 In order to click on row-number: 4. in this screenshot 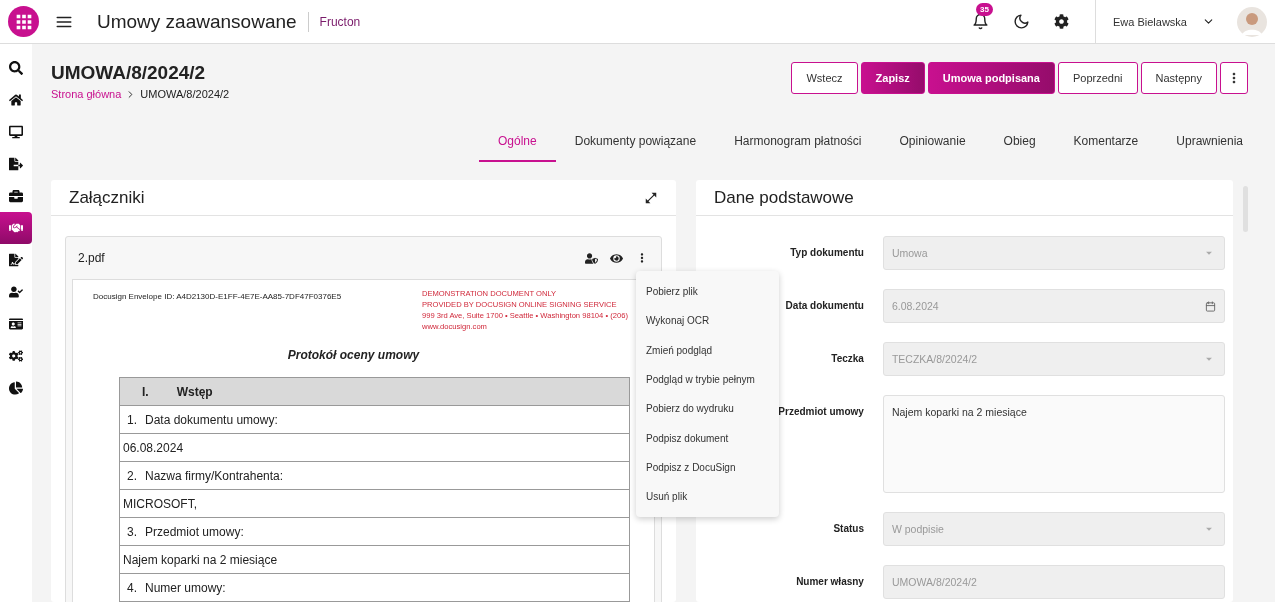, I will do `click(132, 587)`.